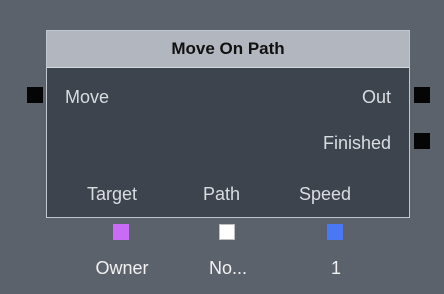  Describe the element at coordinates (376, 97) in the screenshot. I see `out-output-label: Out` at that location.